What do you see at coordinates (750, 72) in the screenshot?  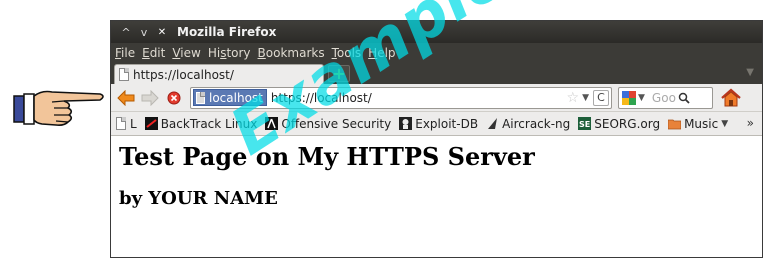 I see `tab-list-arrow-icon: ▼` at bounding box center [750, 72].